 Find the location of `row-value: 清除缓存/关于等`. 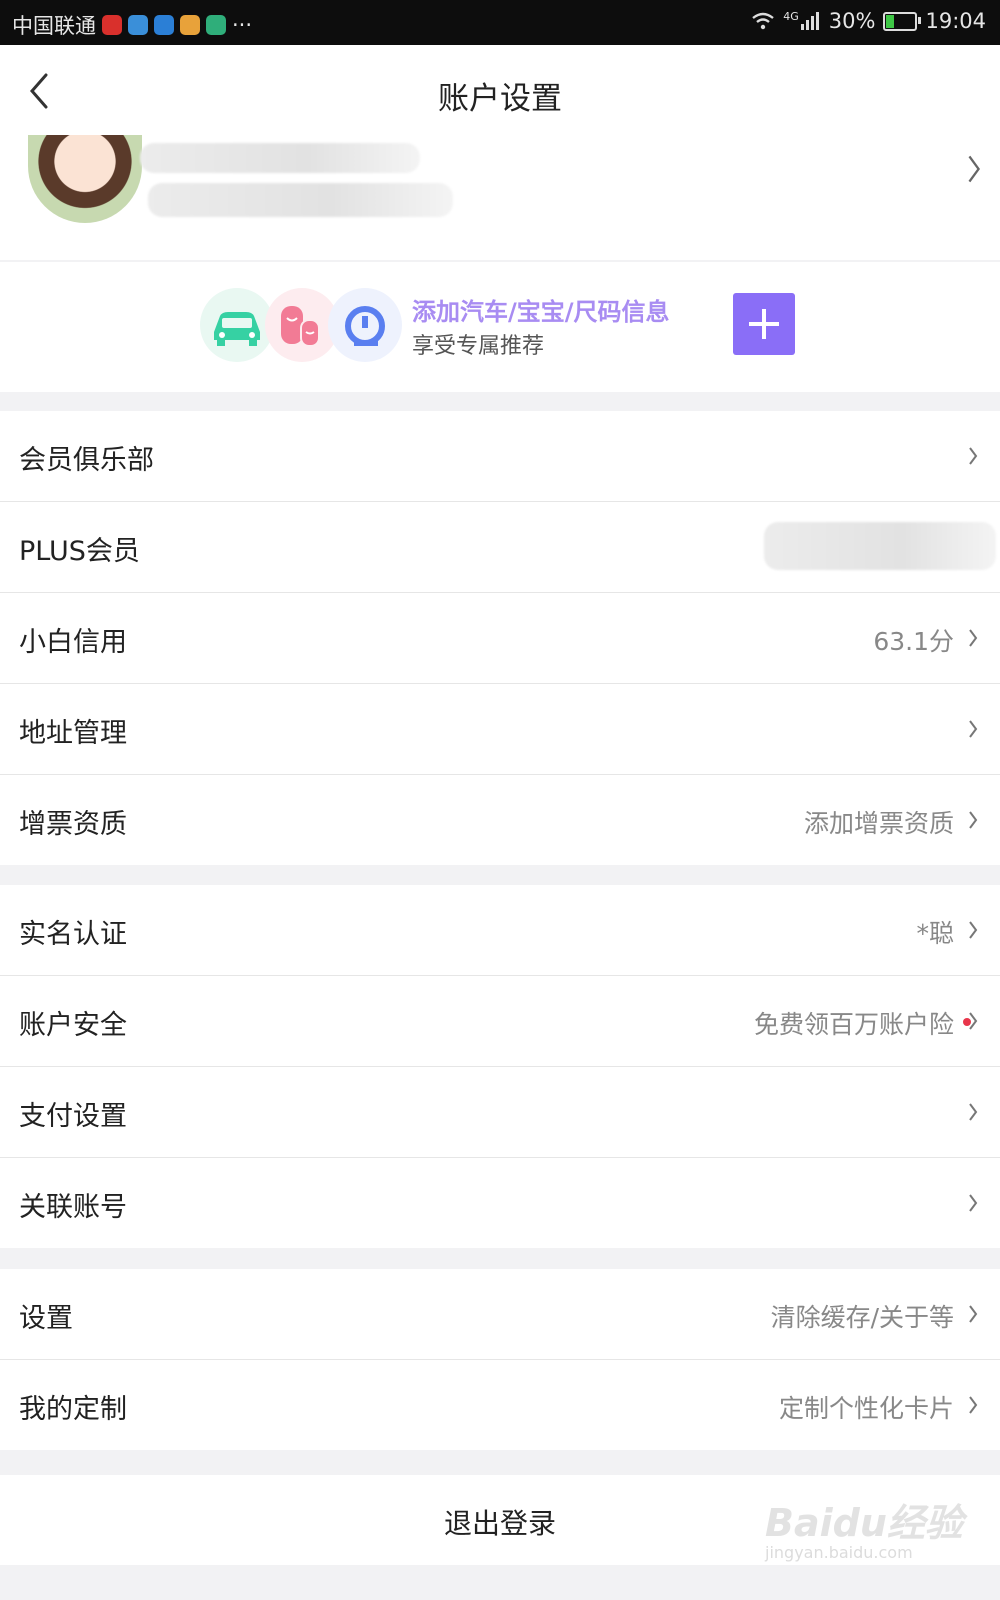

row-value: 清除缓存/关于等 is located at coordinates (862, 1317).